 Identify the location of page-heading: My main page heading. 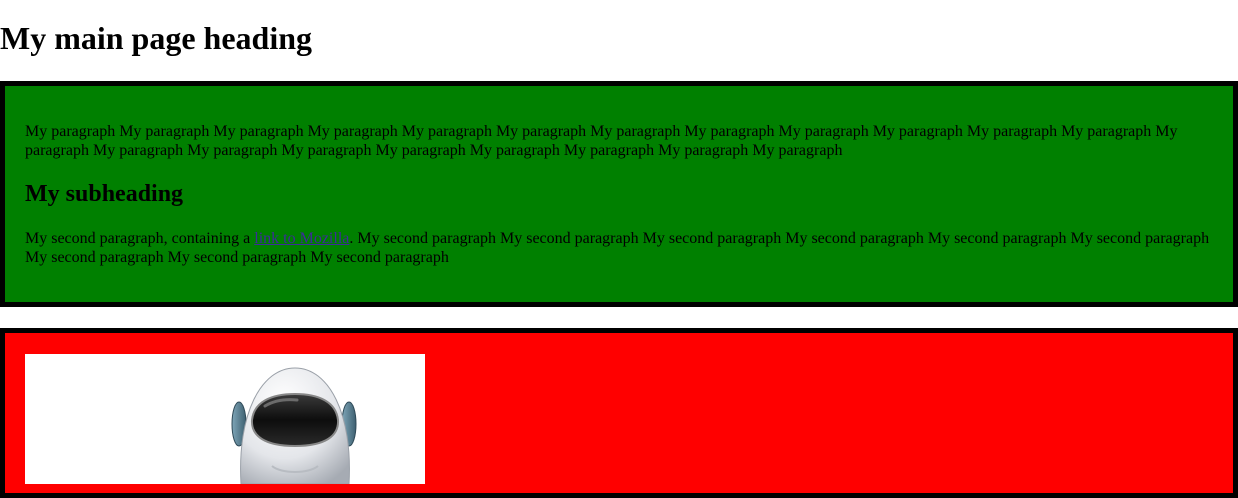
(156, 38).